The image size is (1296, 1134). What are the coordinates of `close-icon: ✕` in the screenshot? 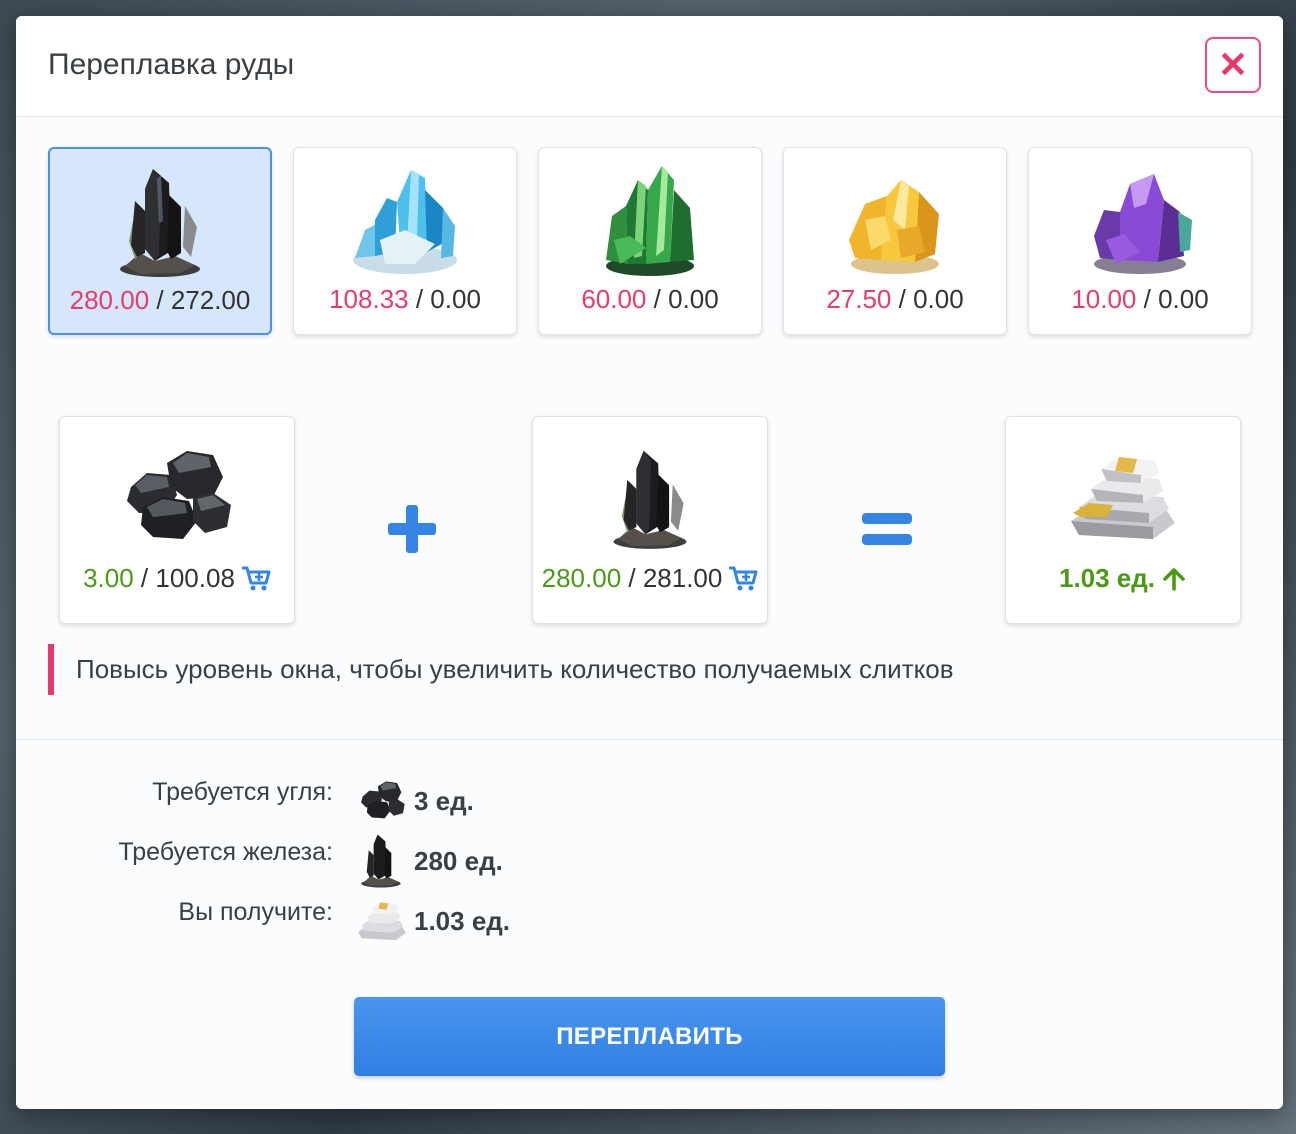 It's located at (1233, 64).